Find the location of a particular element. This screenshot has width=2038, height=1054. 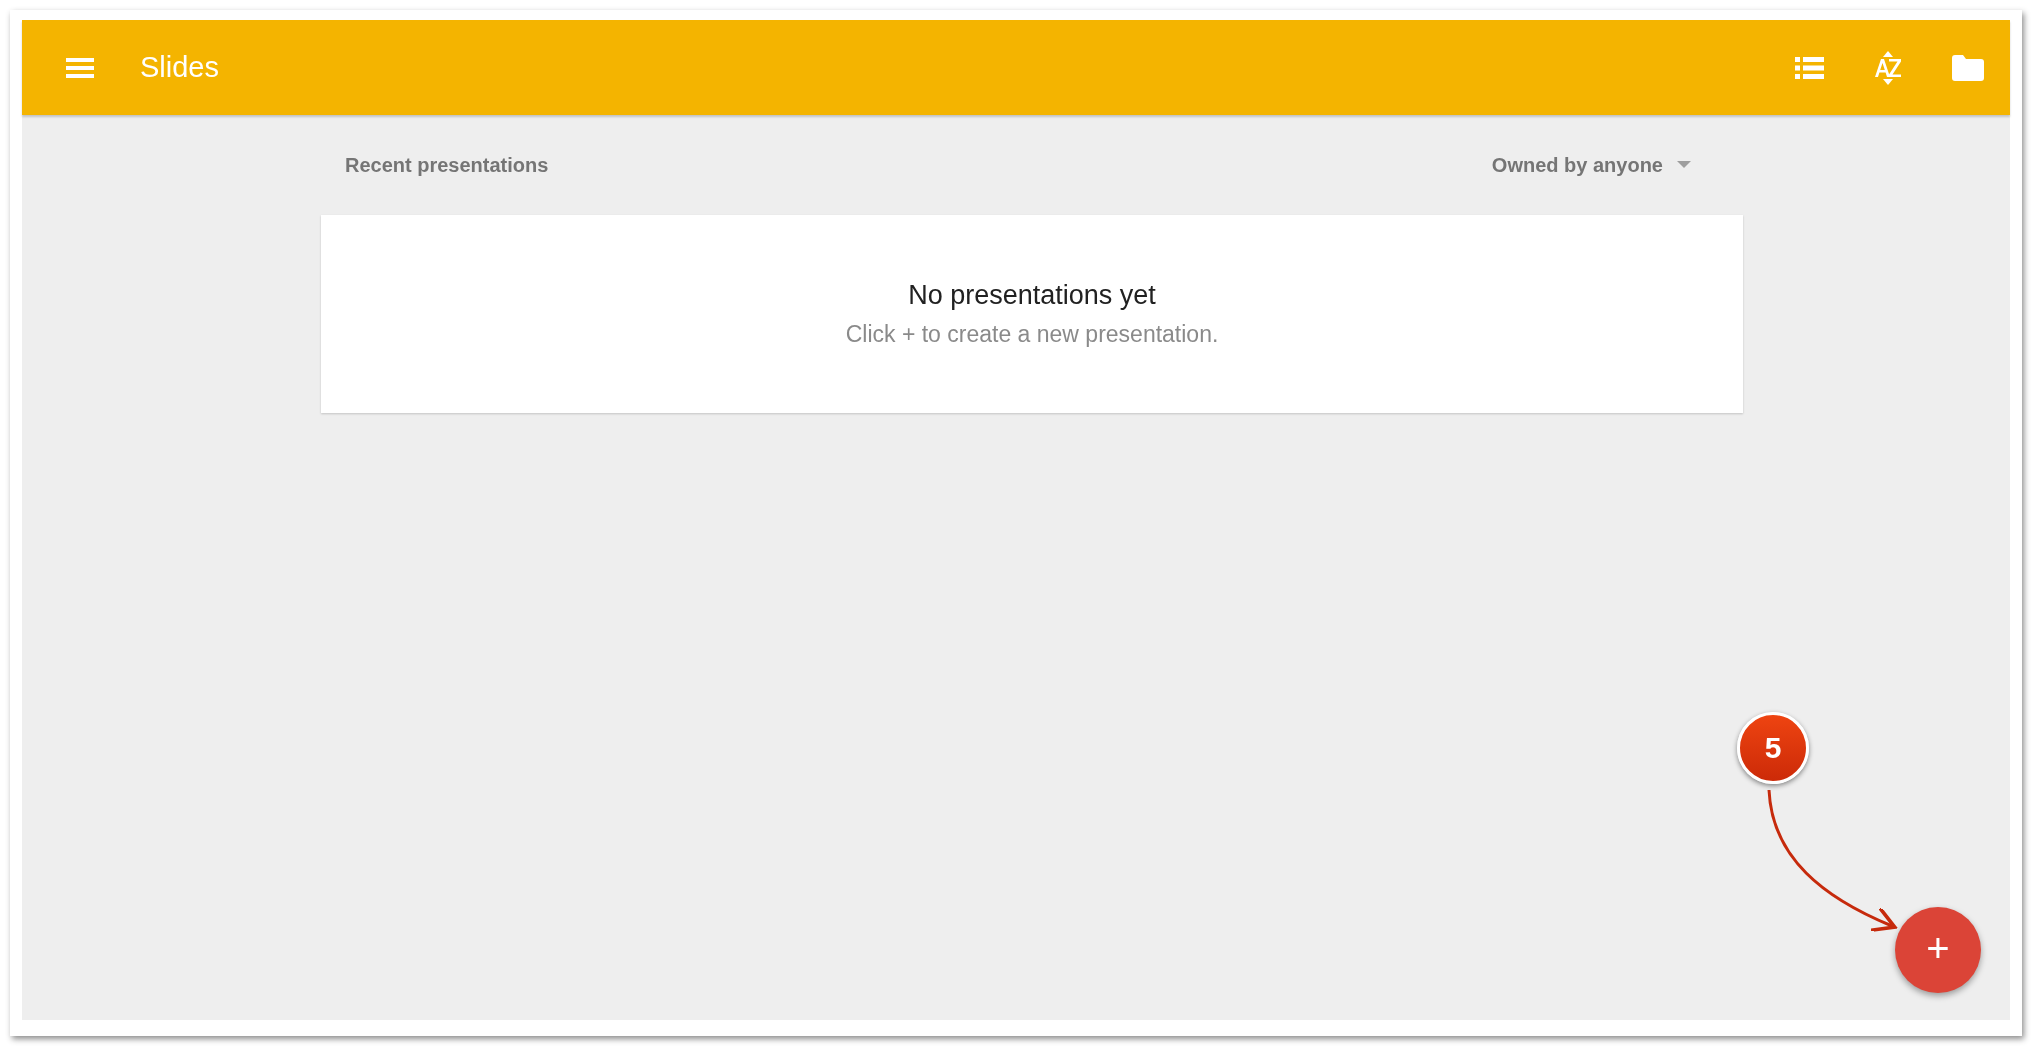

sort-az-icon is located at coordinates (1888, 67).